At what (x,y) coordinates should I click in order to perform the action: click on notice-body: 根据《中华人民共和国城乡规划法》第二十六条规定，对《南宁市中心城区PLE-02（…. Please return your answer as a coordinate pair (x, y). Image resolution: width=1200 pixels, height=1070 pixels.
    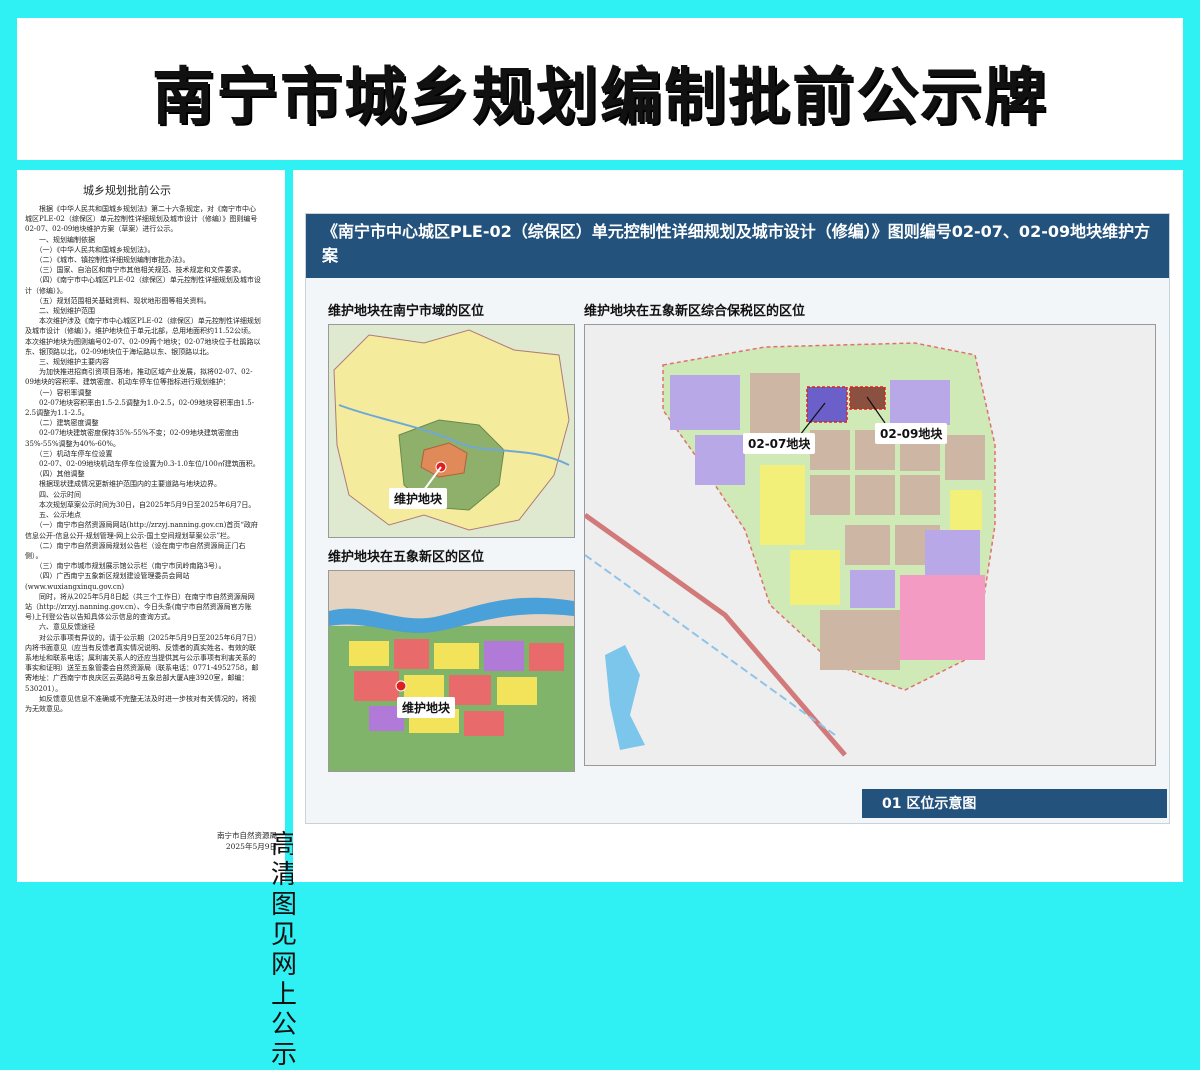
    Looking at the image, I should click on (143, 459).